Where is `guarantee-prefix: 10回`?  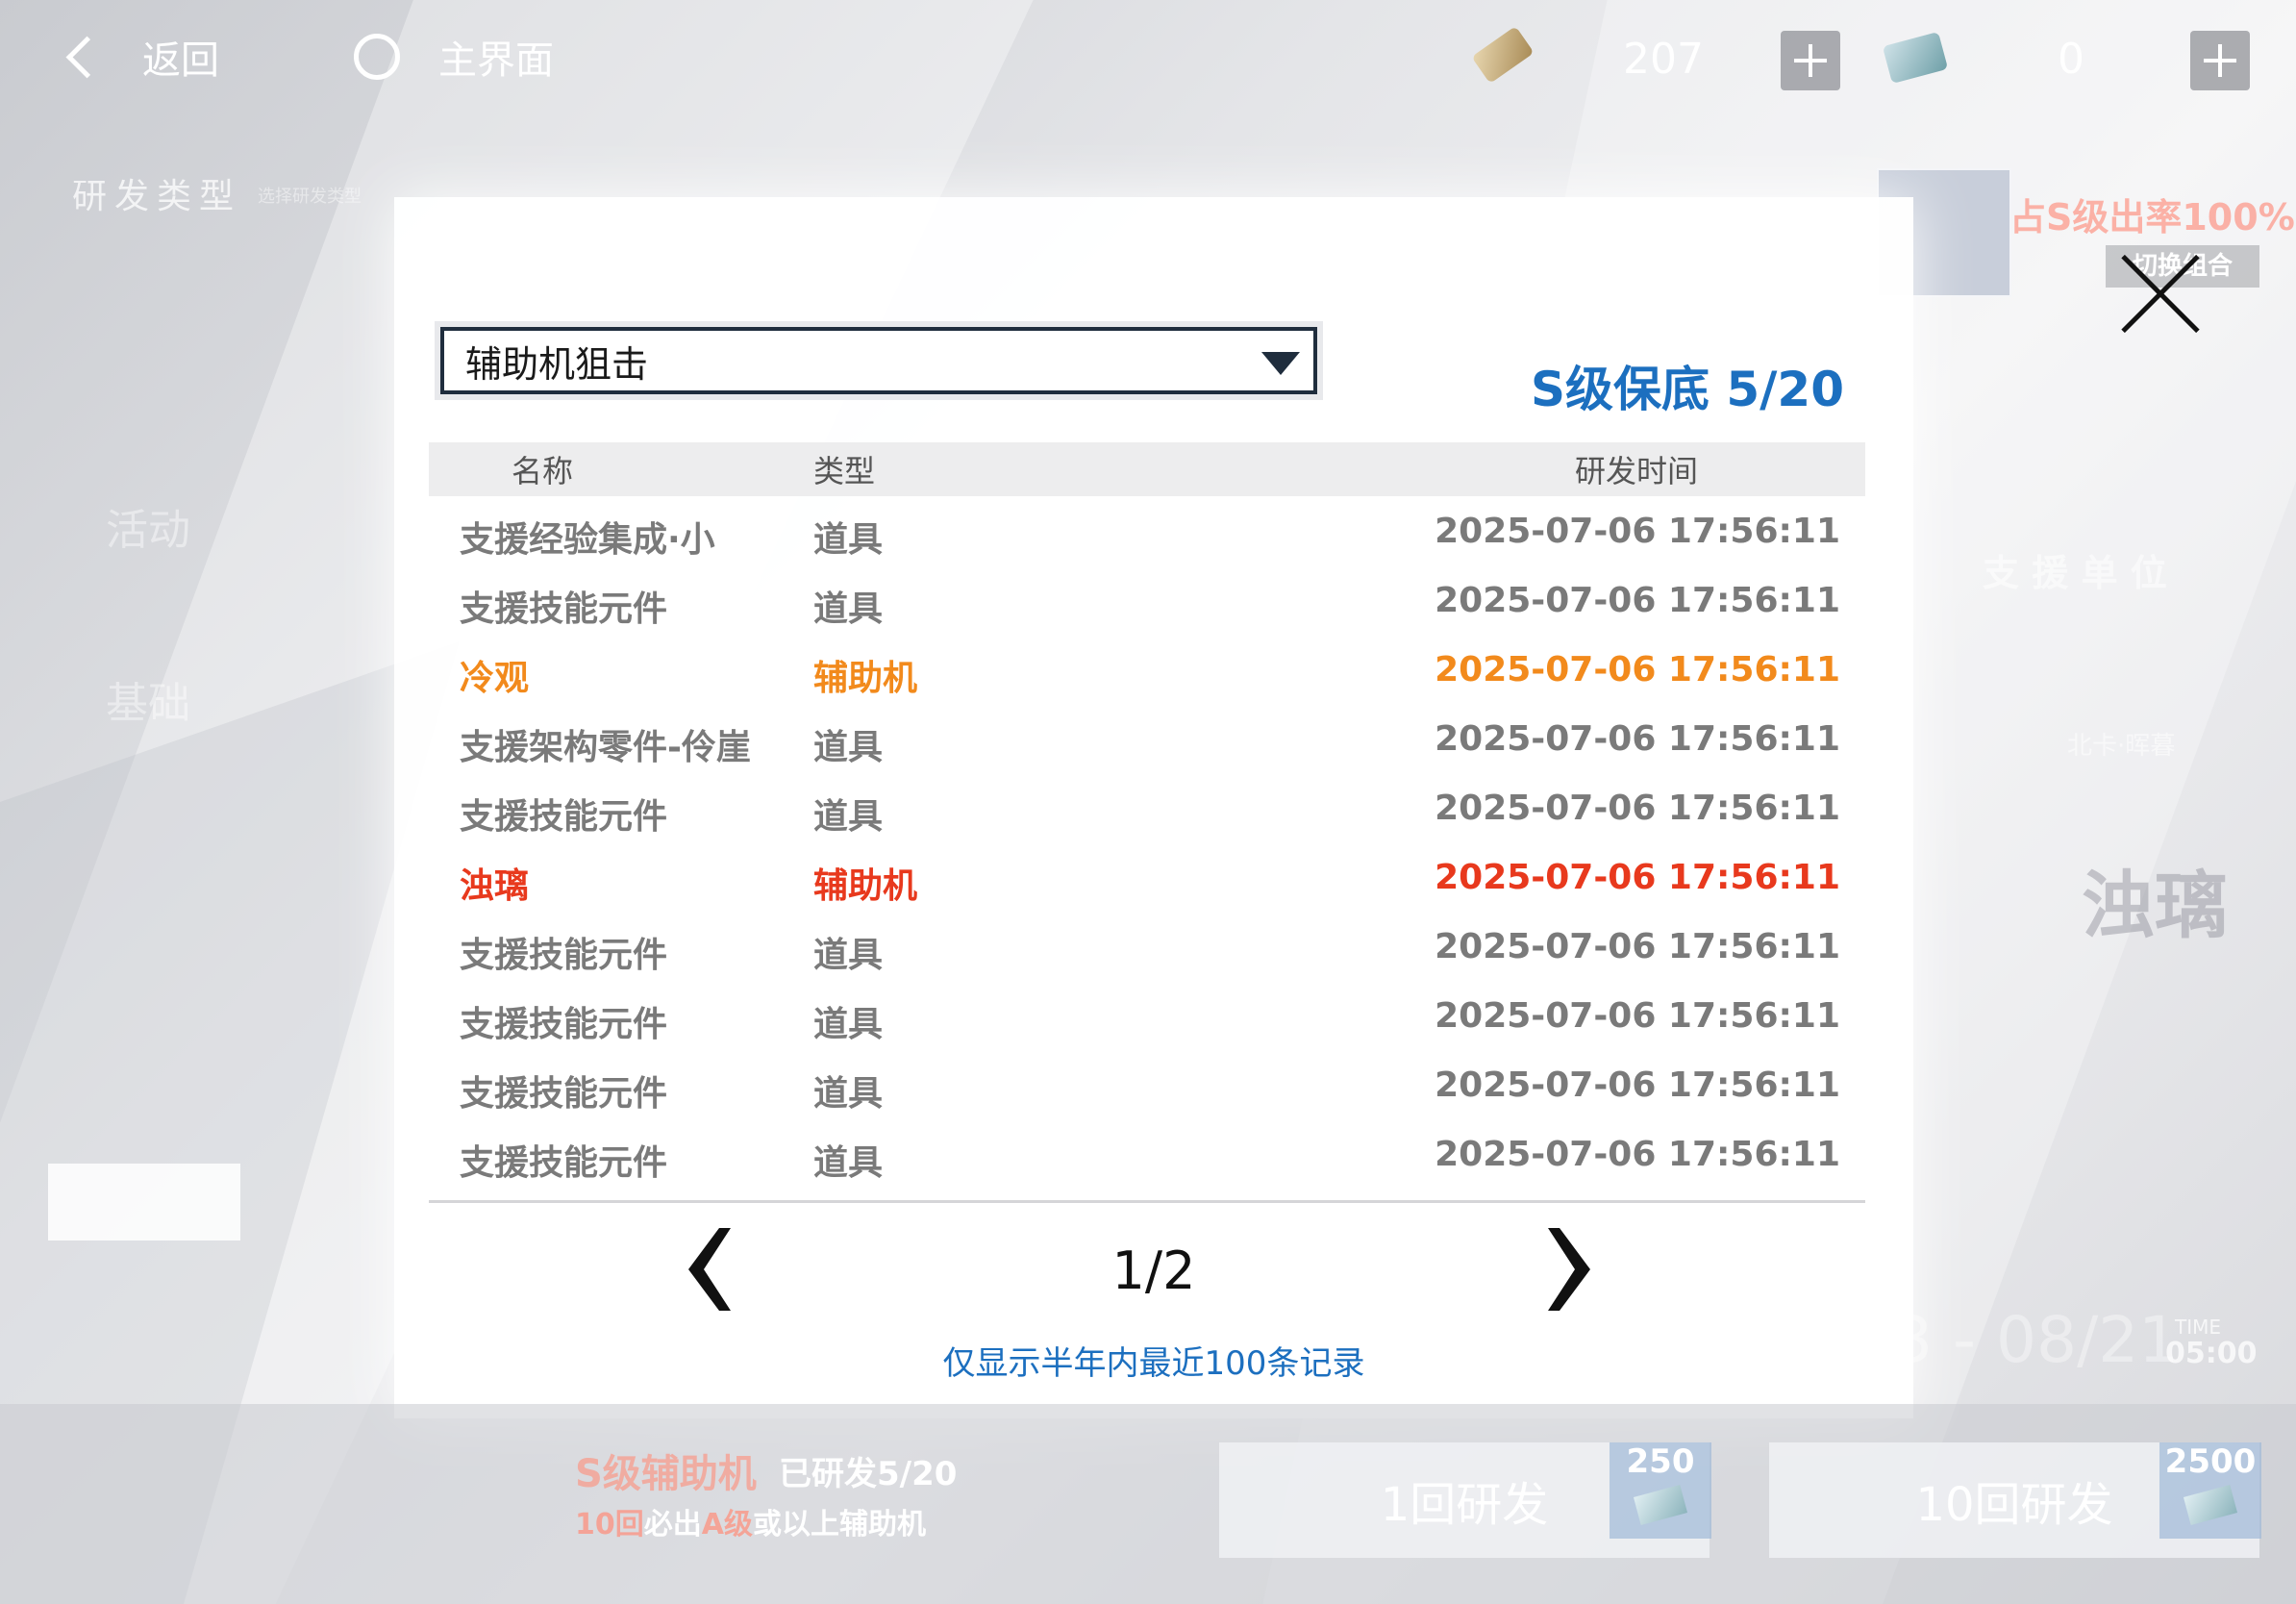 guarantee-prefix: 10回 is located at coordinates (609, 1524).